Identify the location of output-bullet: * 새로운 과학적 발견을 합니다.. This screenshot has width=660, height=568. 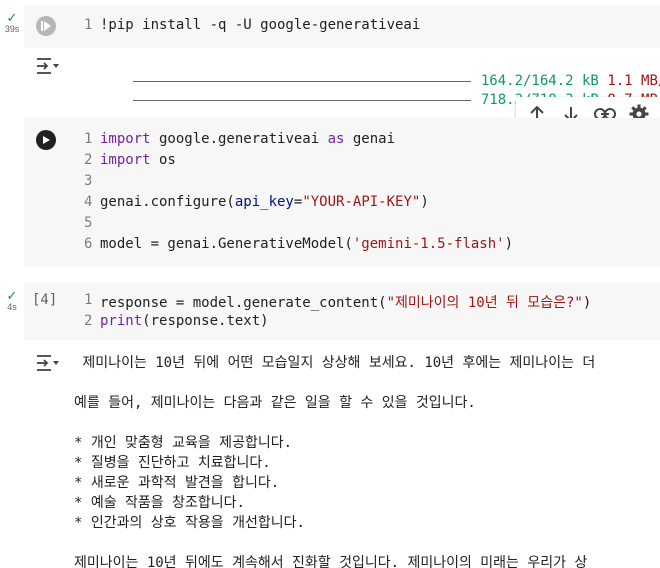
(177, 483).